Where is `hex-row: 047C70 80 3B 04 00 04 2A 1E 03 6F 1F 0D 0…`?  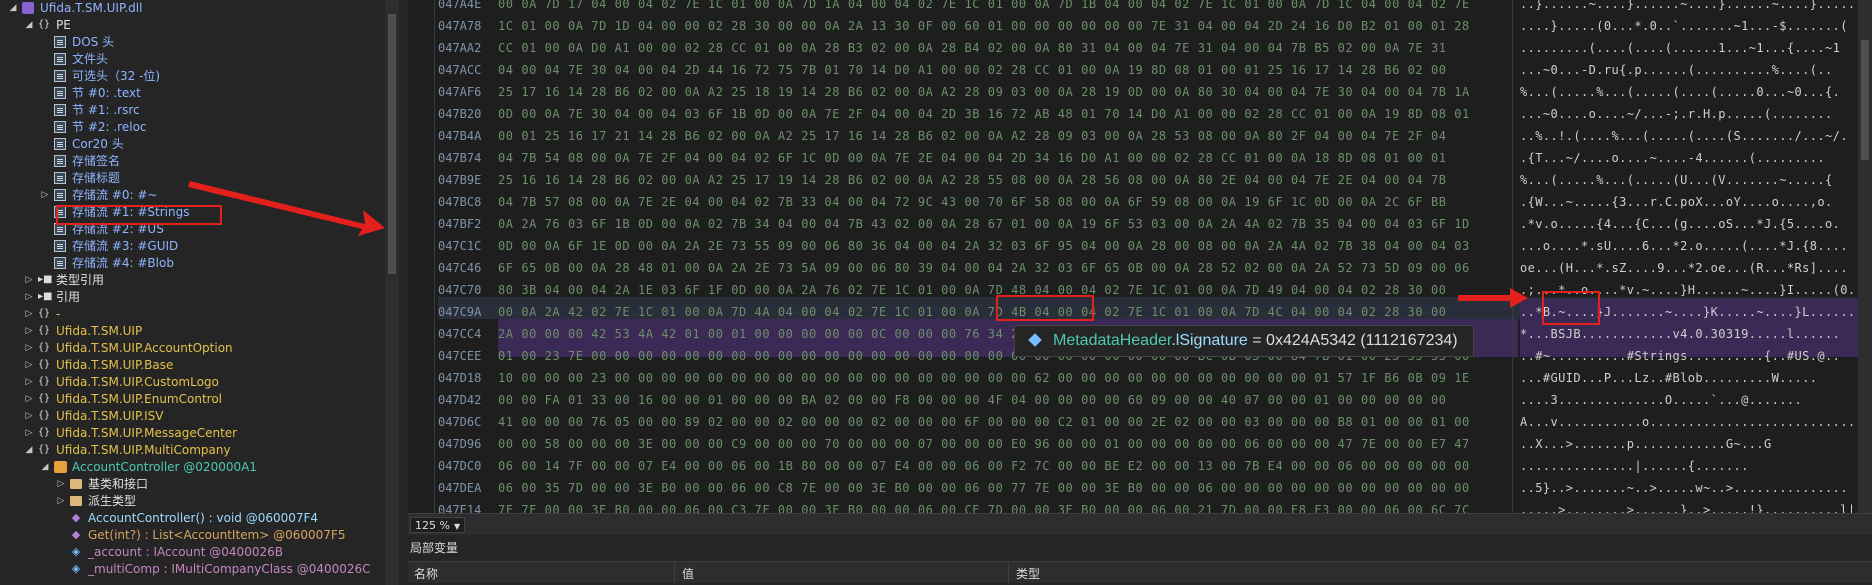 hex-row: 047C70 80 3B 04 00 04 2A 1E 03 6F 1F 0D 0… is located at coordinates (1140, 290).